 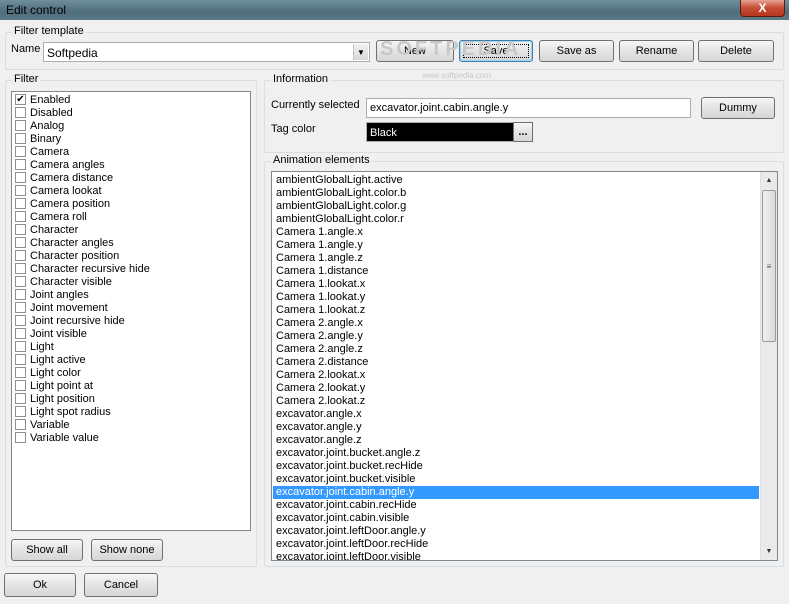 What do you see at coordinates (516, 232) in the screenshot?
I see `animation-element-item: Camera 1.angle.x` at bounding box center [516, 232].